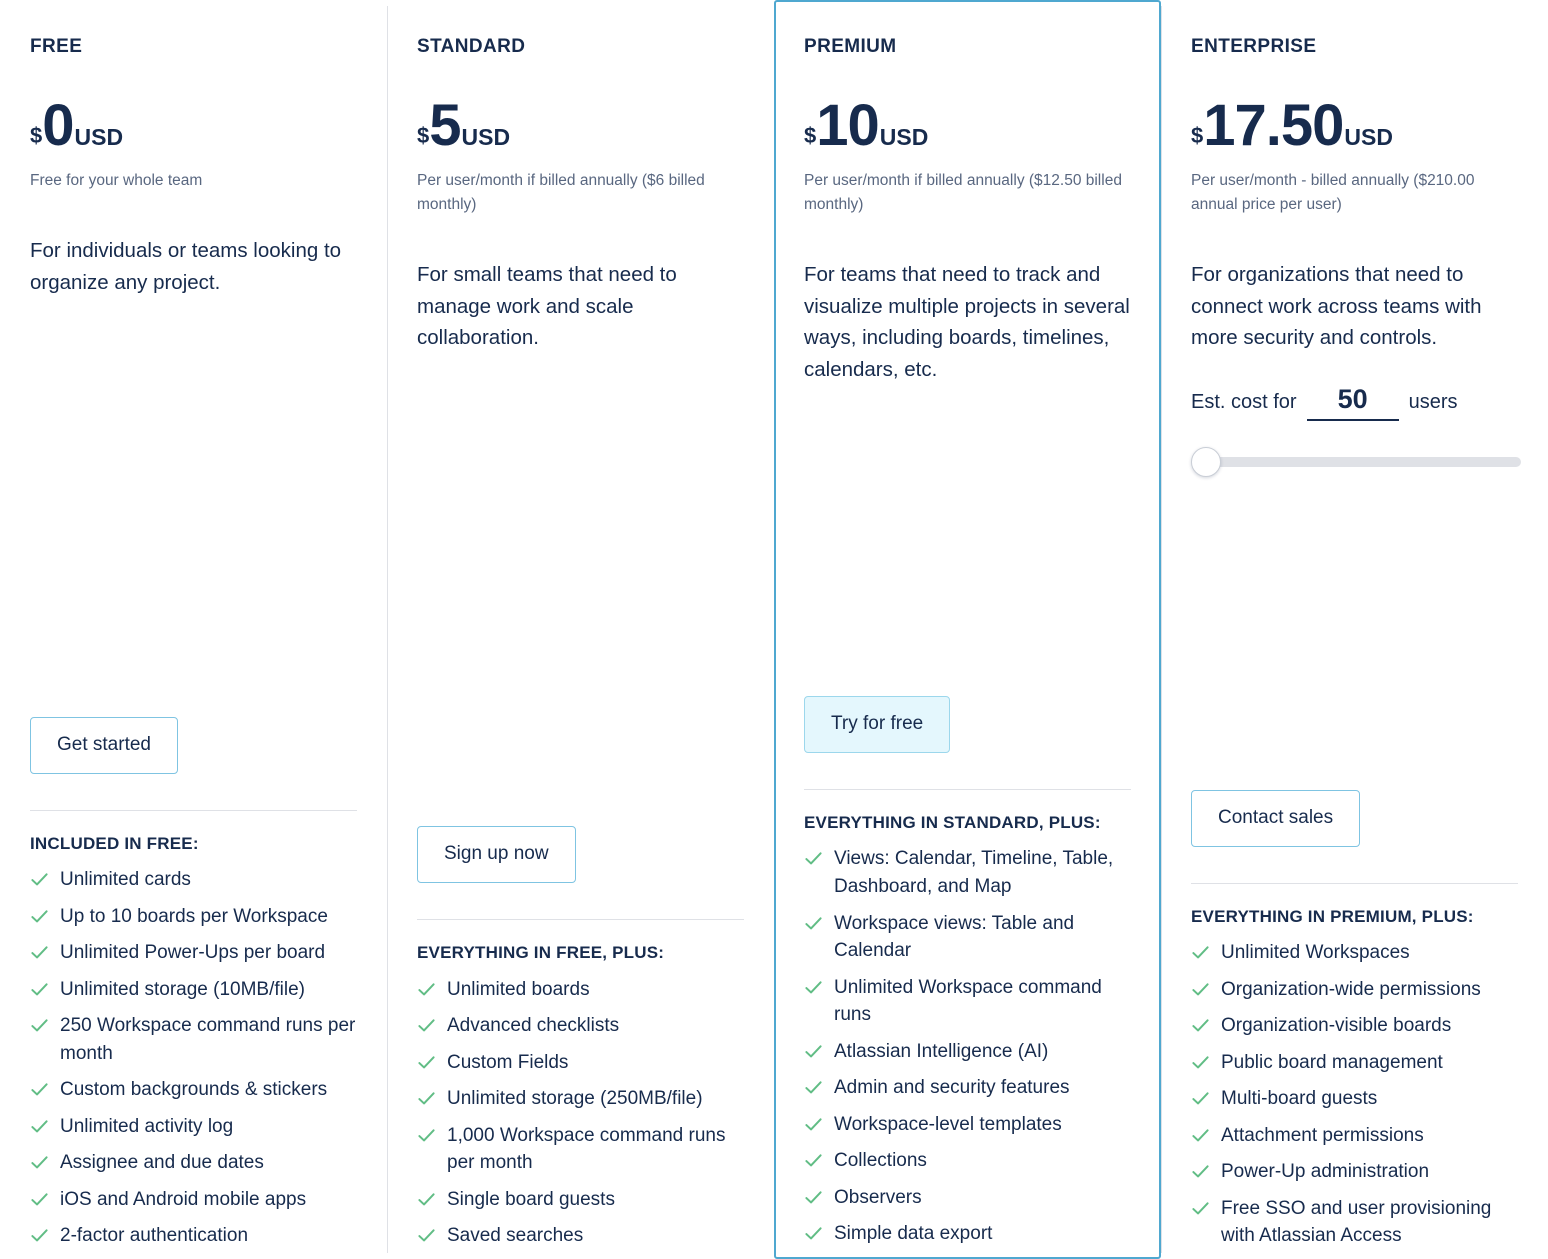 This screenshot has height=1259, width=1548. I want to click on features-title: EVERYTHING IN PREMIUM, PLUS:, so click(1332, 916).